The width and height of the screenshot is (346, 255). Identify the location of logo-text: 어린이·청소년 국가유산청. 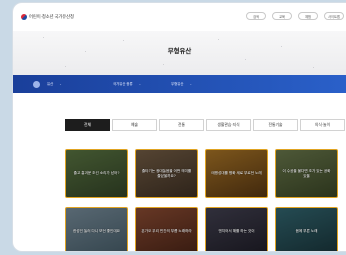
(51, 16).